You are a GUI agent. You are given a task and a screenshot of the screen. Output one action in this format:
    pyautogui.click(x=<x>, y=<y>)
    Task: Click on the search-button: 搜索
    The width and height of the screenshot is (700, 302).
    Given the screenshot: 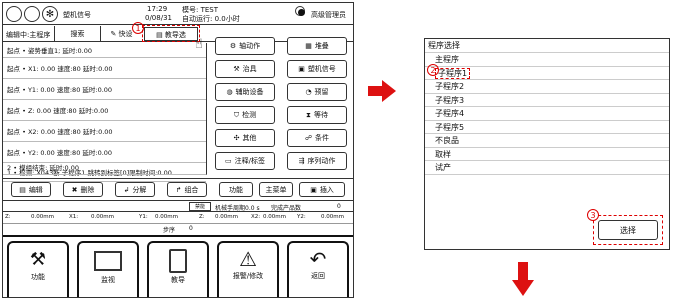 What is the action you would take?
    pyautogui.click(x=77, y=34)
    